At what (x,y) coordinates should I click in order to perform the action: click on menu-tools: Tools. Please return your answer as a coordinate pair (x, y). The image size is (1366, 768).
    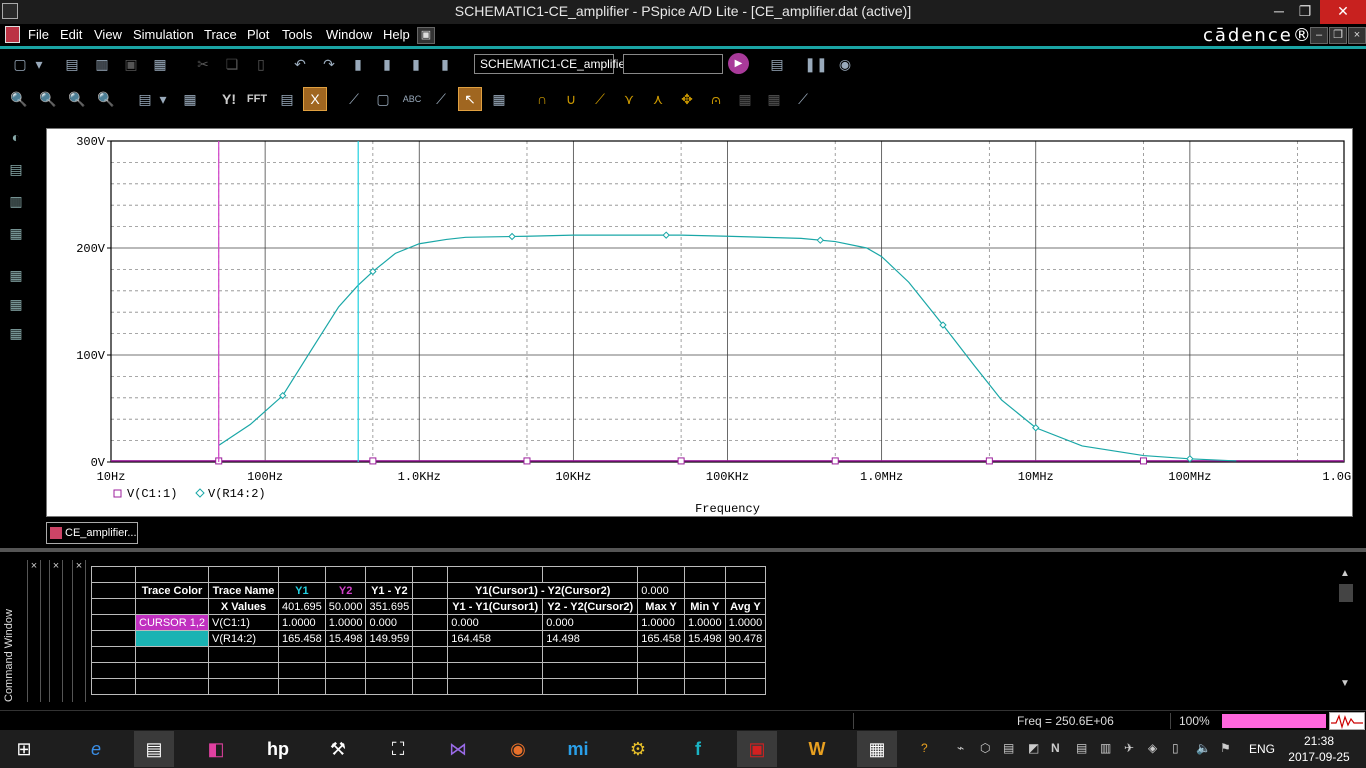
    Looking at the image, I should click on (297, 34).